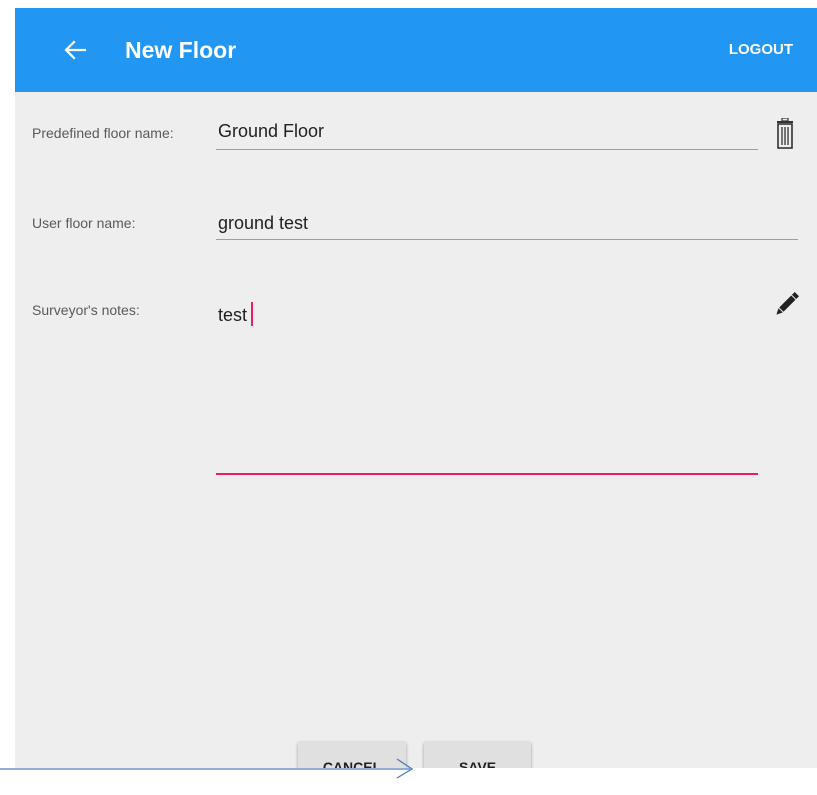 This screenshot has height=795, width=817. Describe the element at coordinates (477, 755) in the screenshot. I see `save-button: SAVE` at that location.